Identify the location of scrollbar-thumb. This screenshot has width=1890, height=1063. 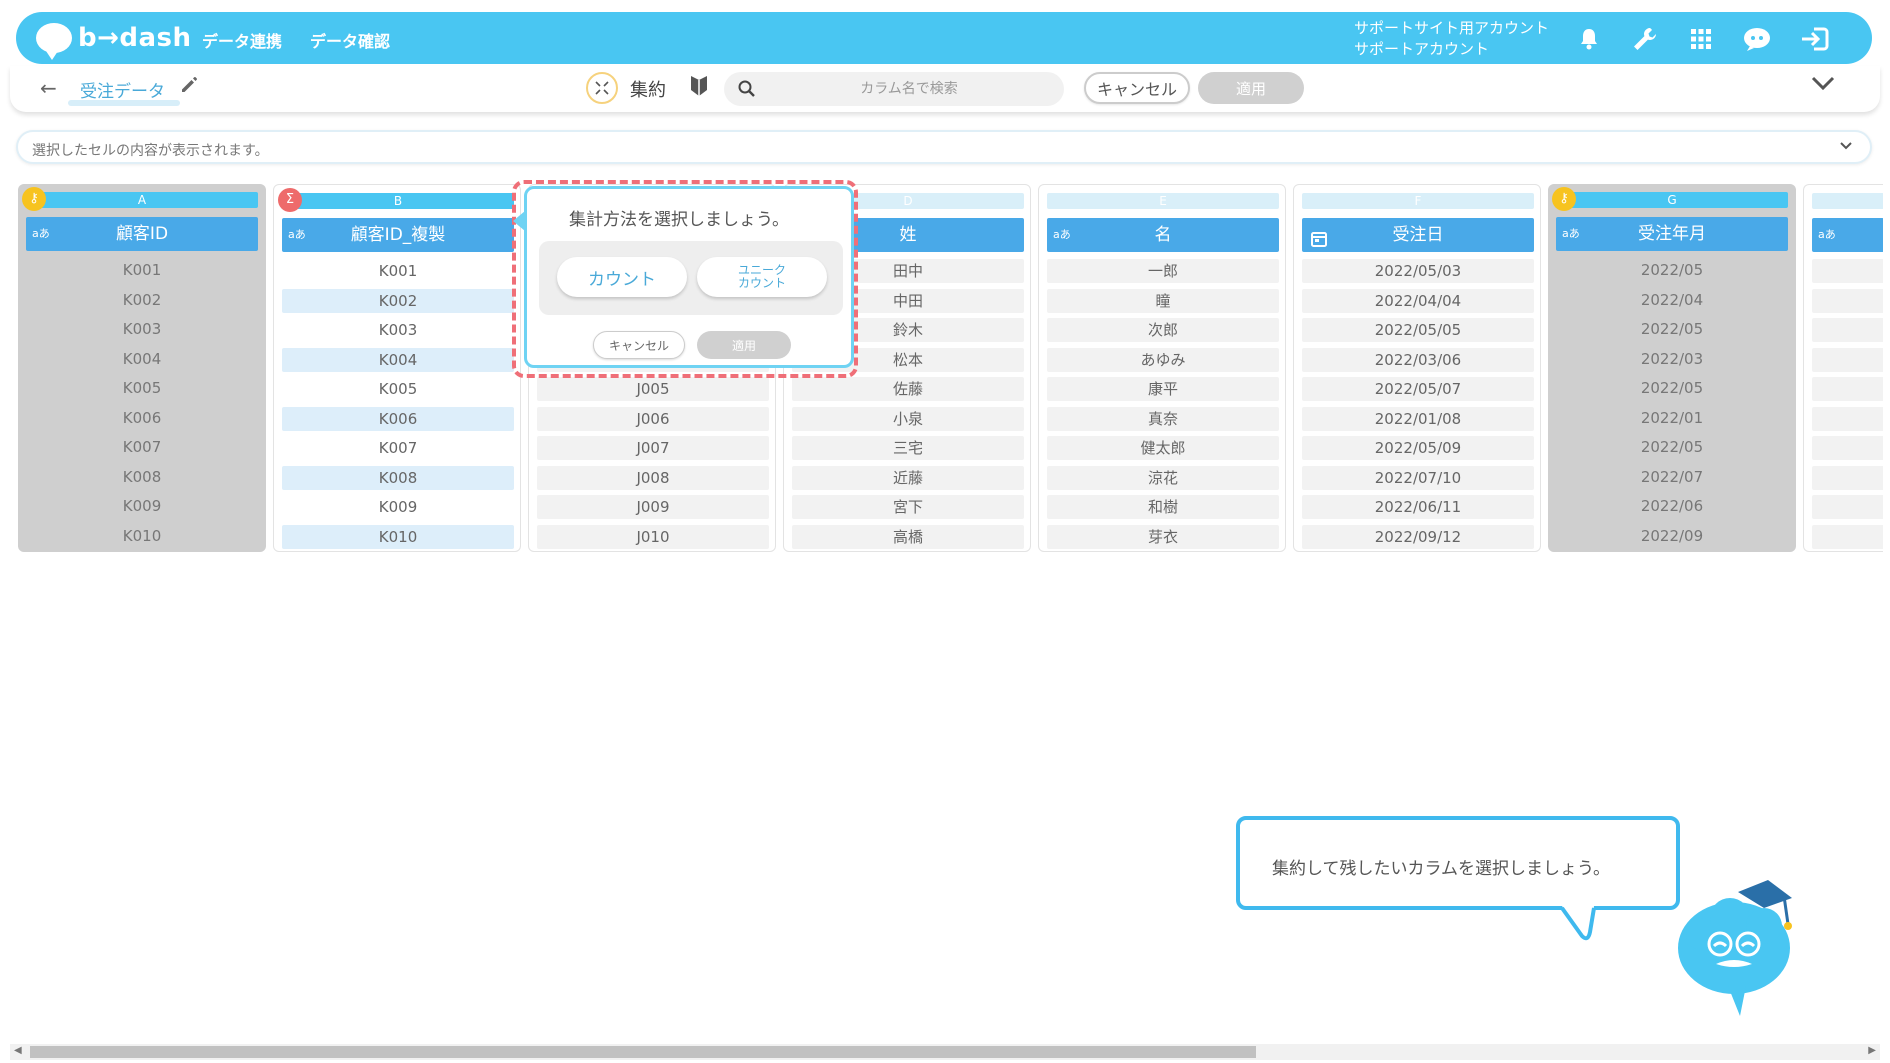
(643, 1052).